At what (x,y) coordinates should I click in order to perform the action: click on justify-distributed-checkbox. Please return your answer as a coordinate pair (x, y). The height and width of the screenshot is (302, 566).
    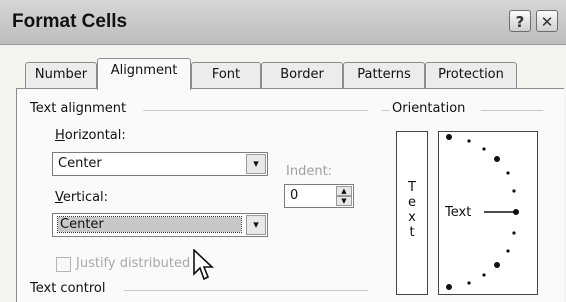
    Looking at the image, I should click on (63, 264).